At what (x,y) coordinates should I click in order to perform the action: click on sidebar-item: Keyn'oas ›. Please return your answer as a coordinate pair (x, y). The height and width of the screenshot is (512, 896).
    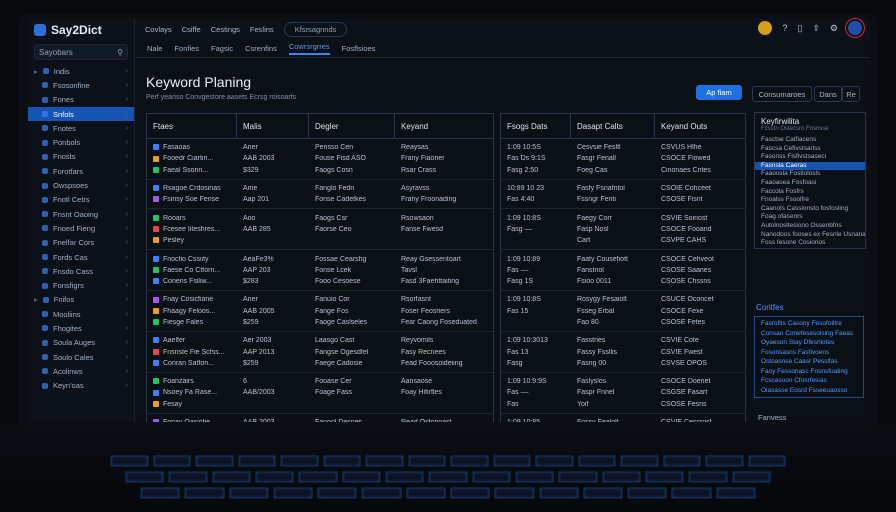
    Looking at the image, I should click on (81, 386).